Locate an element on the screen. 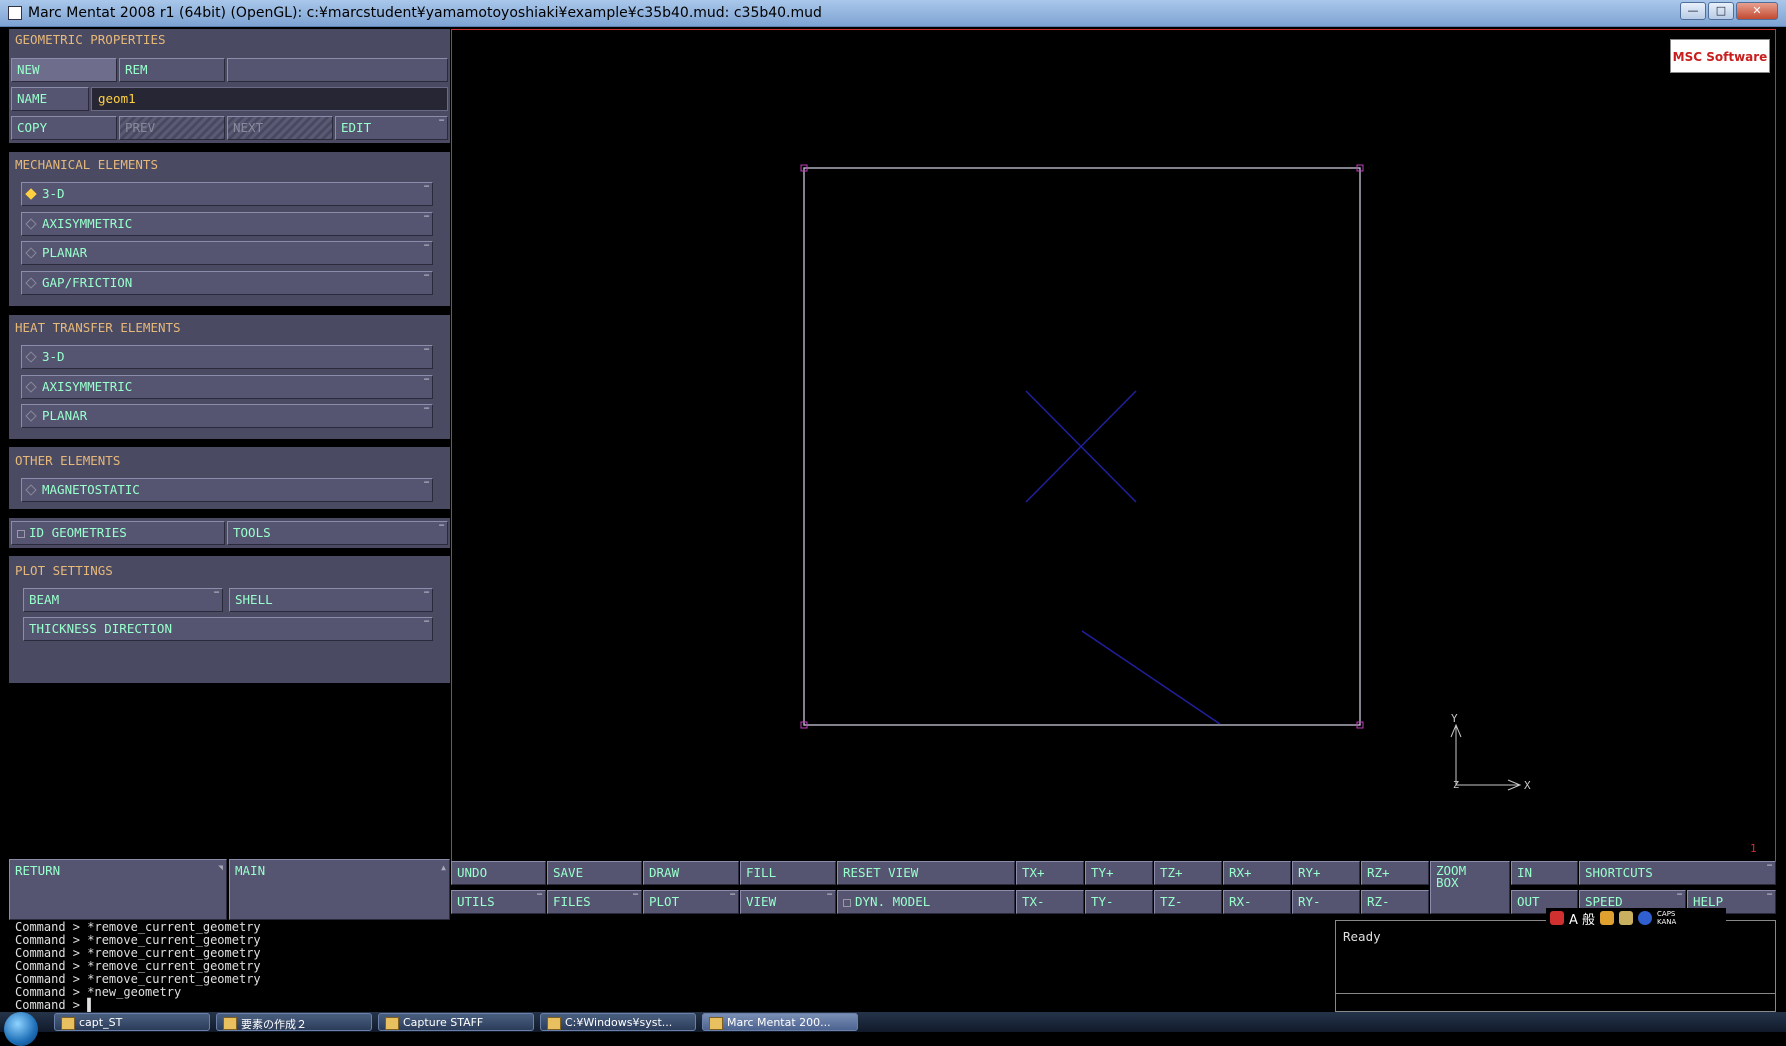 This screenshot has width=1786, height=1046. shortcuts-label: SHORTCUTS is located at coordinates (1619, 872).